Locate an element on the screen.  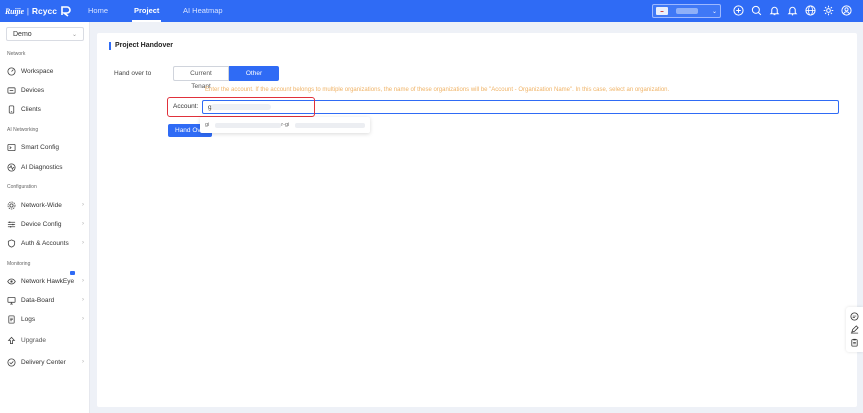
smart-config-icon is located at coordinates (11, 147).